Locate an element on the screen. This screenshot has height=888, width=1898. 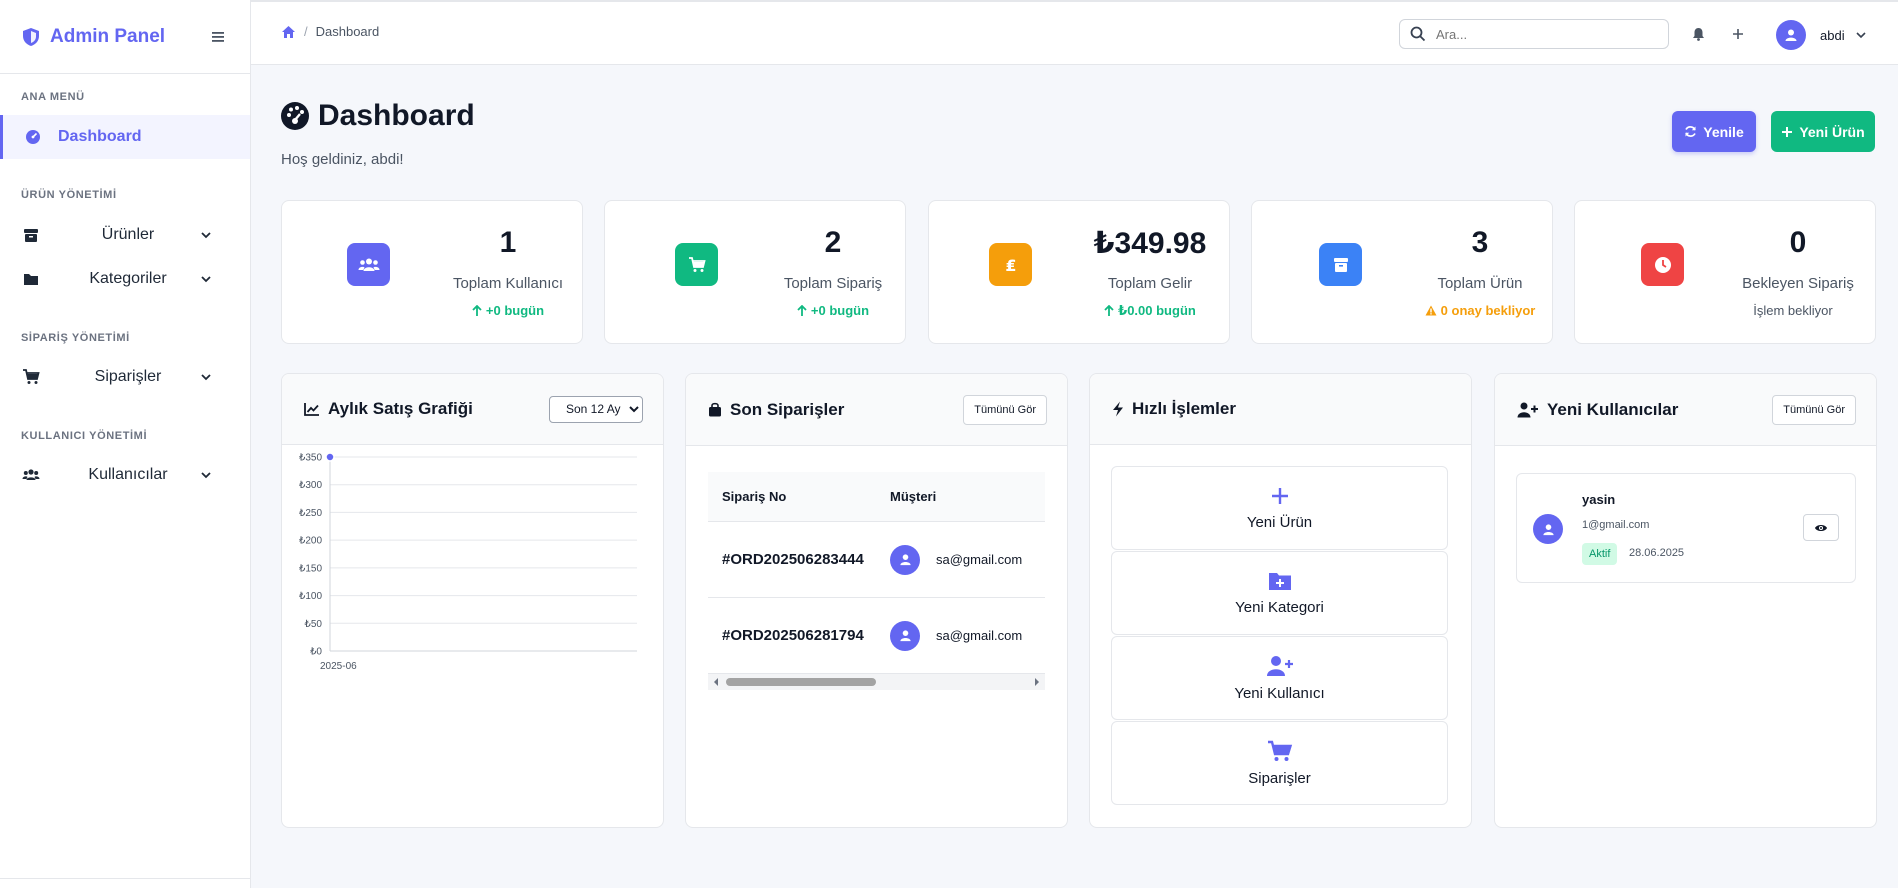
scroll-left-icon is located at coordinates (716, 682).